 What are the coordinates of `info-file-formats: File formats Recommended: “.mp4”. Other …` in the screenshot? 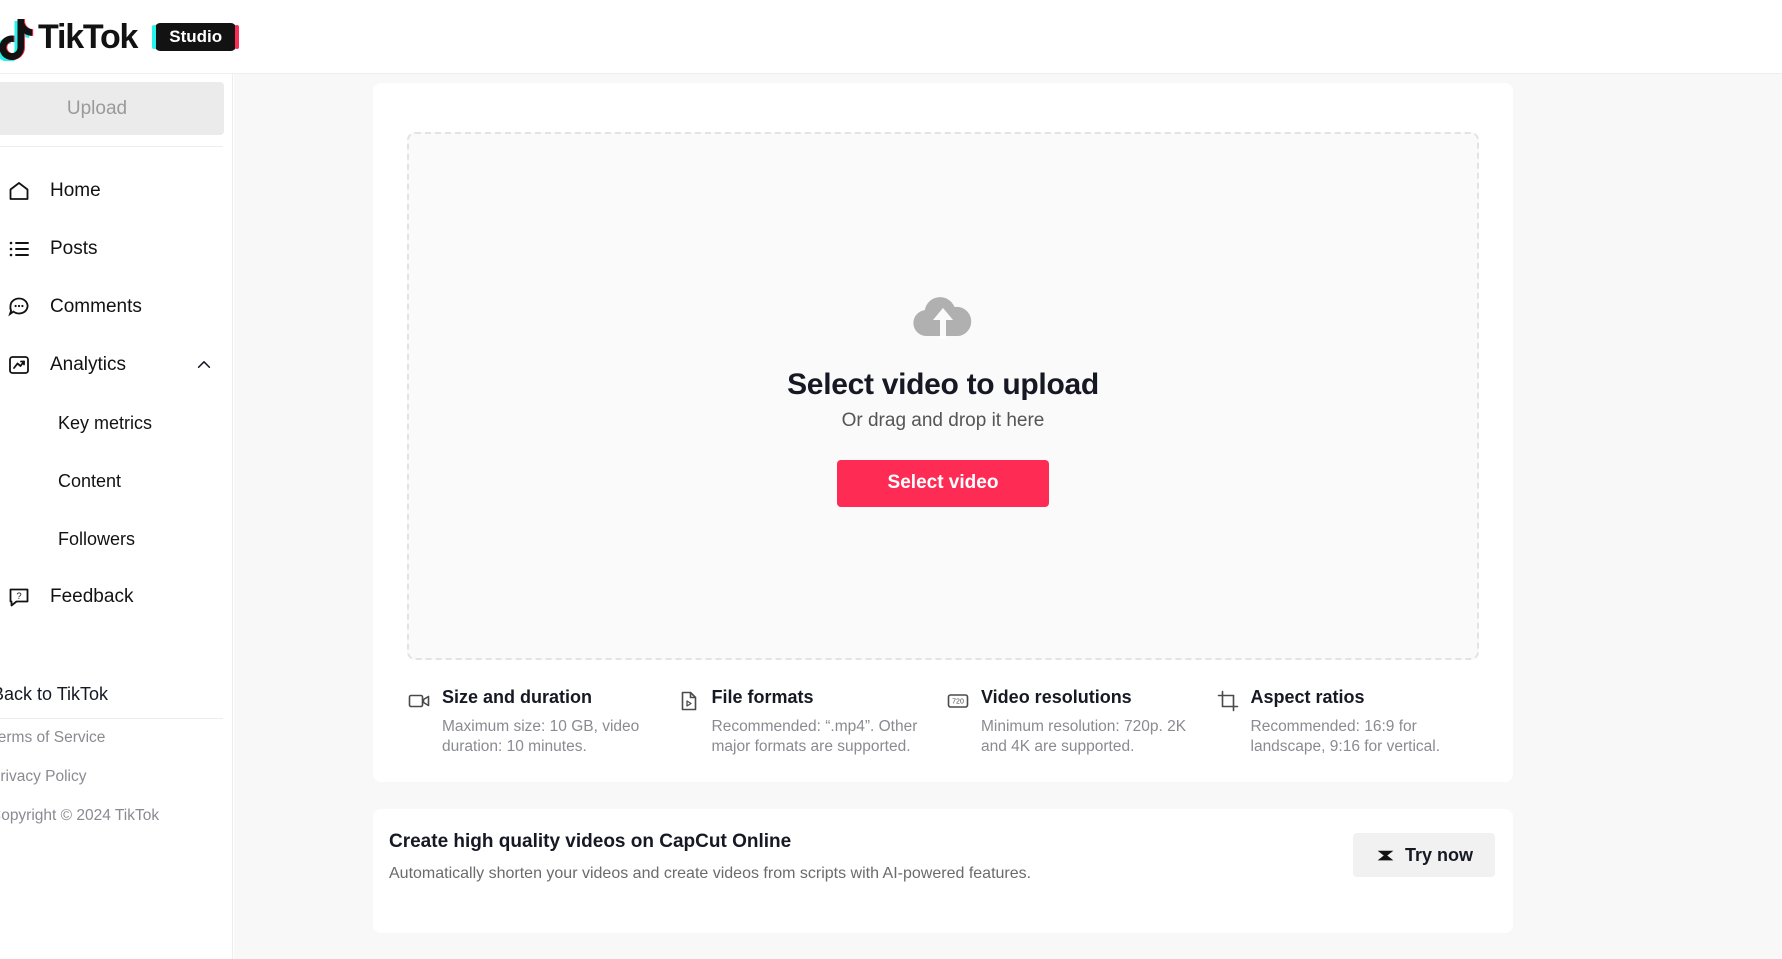 It's located at (812, 722).